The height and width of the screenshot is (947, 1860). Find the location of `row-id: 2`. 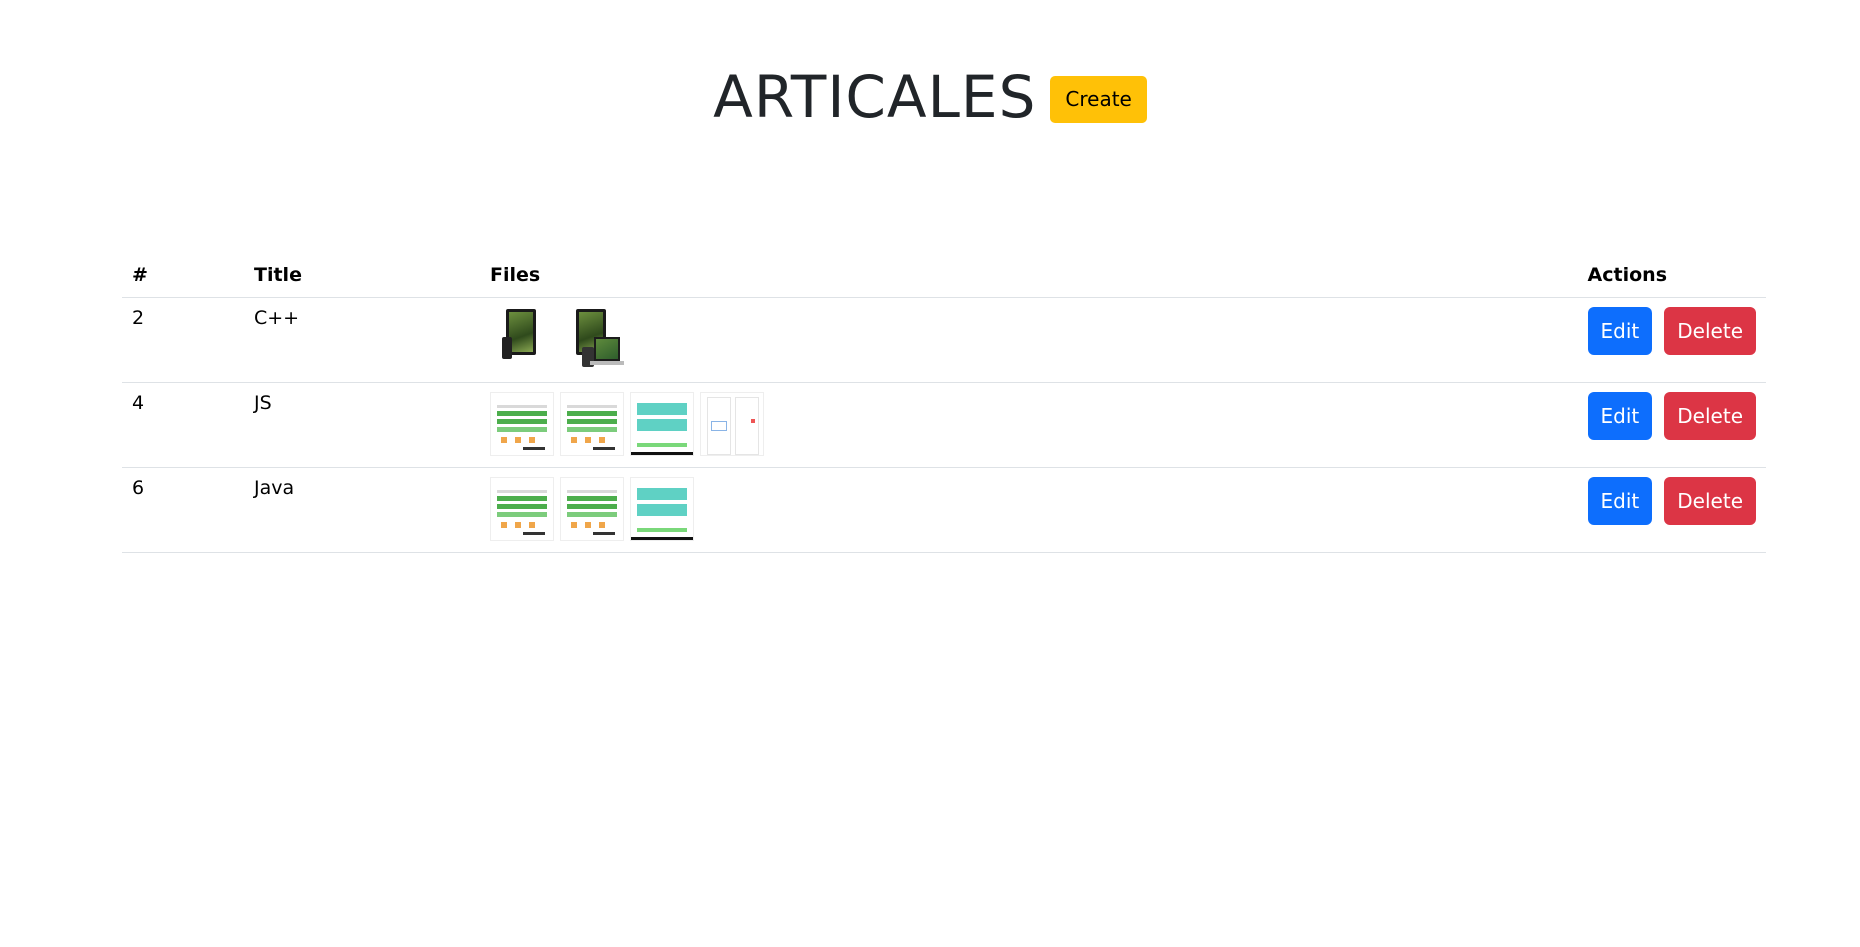

row-id: 2 is located at coordinates (183, 340).